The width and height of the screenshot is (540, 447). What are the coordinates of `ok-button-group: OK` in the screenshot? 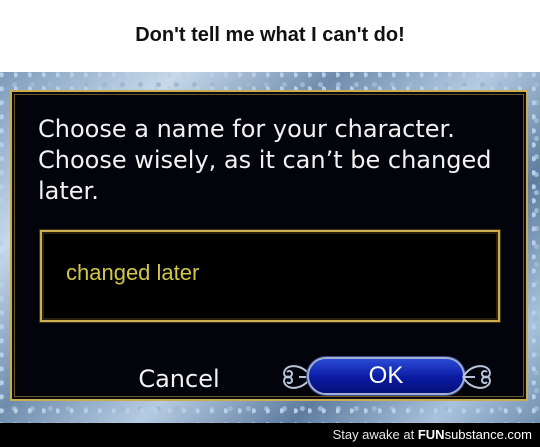 It's located at (387, 377).